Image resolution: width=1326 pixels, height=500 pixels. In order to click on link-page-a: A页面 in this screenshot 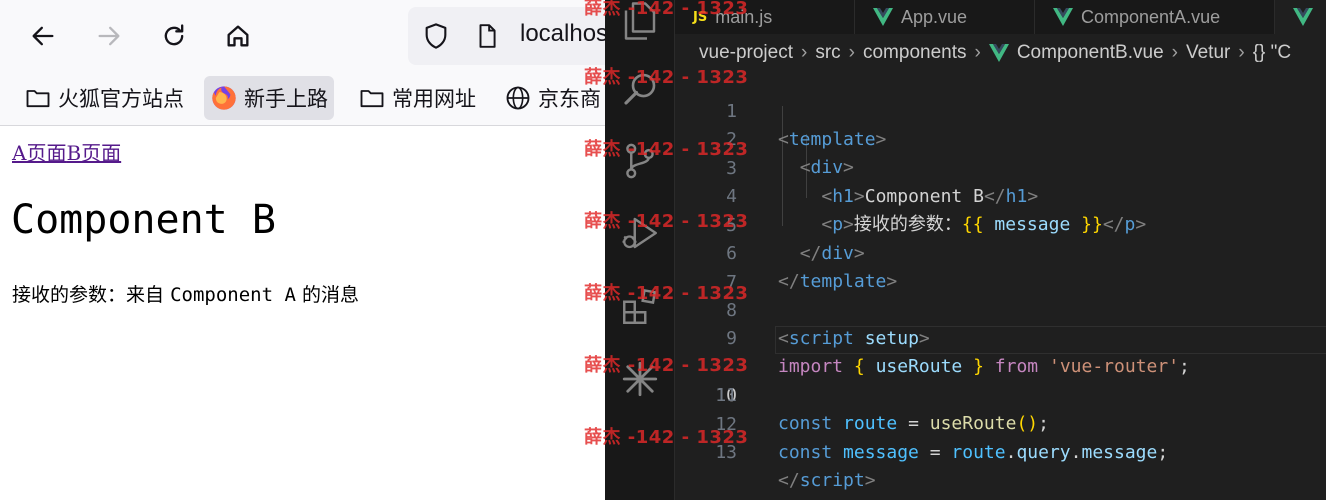, I will do `click(39, 153)`.